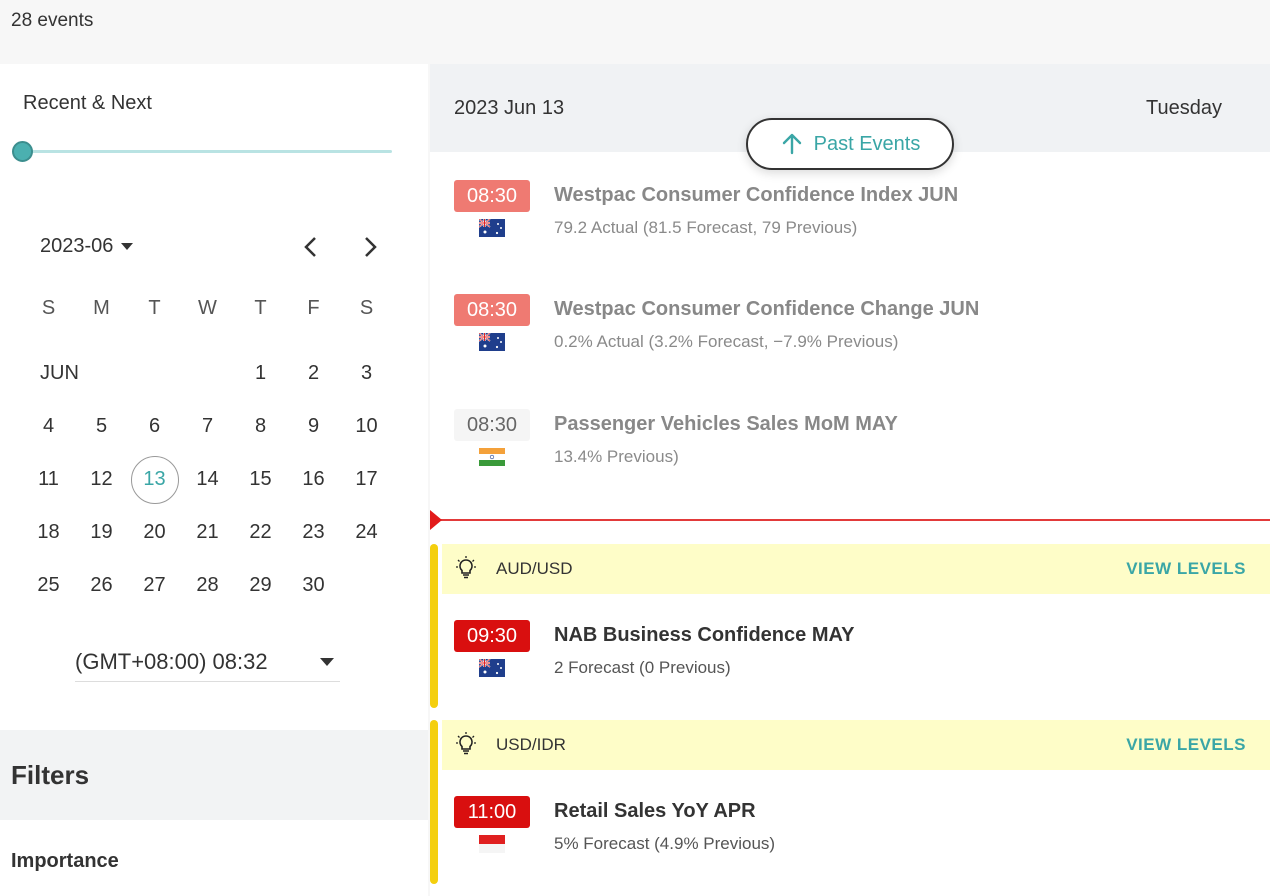 The image size is (1270, 896). What do you see at coordinates (655, 811) in the screenshot?
I see `event-title: Retail Sales YoY APR` at bounding box center [655, 811].